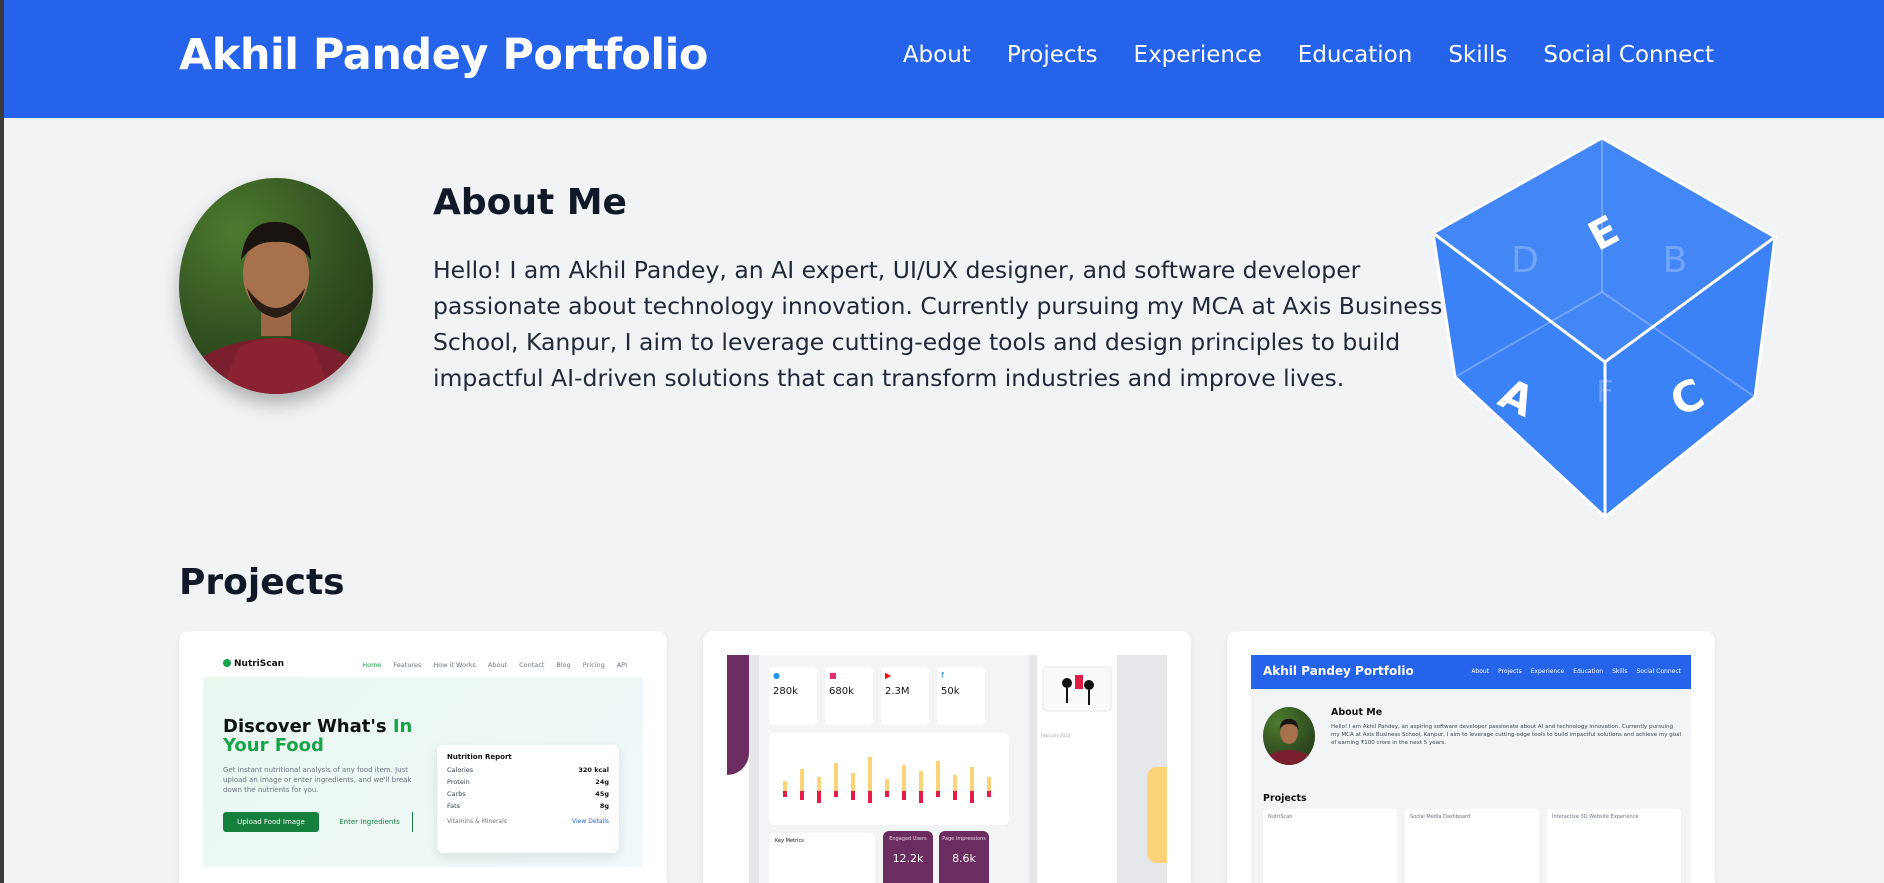  I want to click on preview-heading: Discover What's In Your Food, so click(318, 736).